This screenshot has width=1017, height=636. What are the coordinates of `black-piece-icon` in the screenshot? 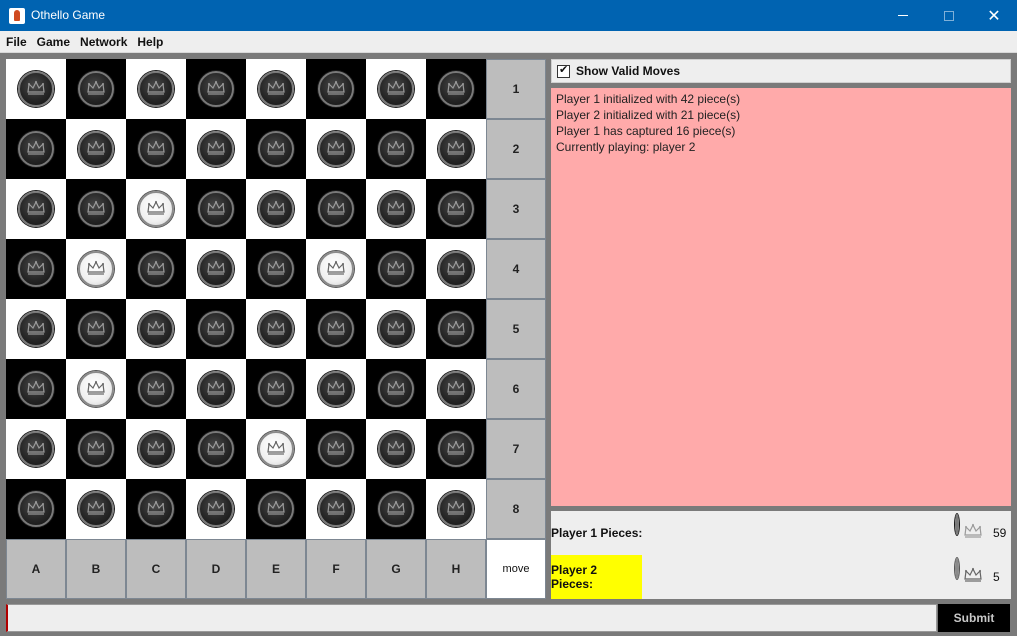 It's located at (968, 526).